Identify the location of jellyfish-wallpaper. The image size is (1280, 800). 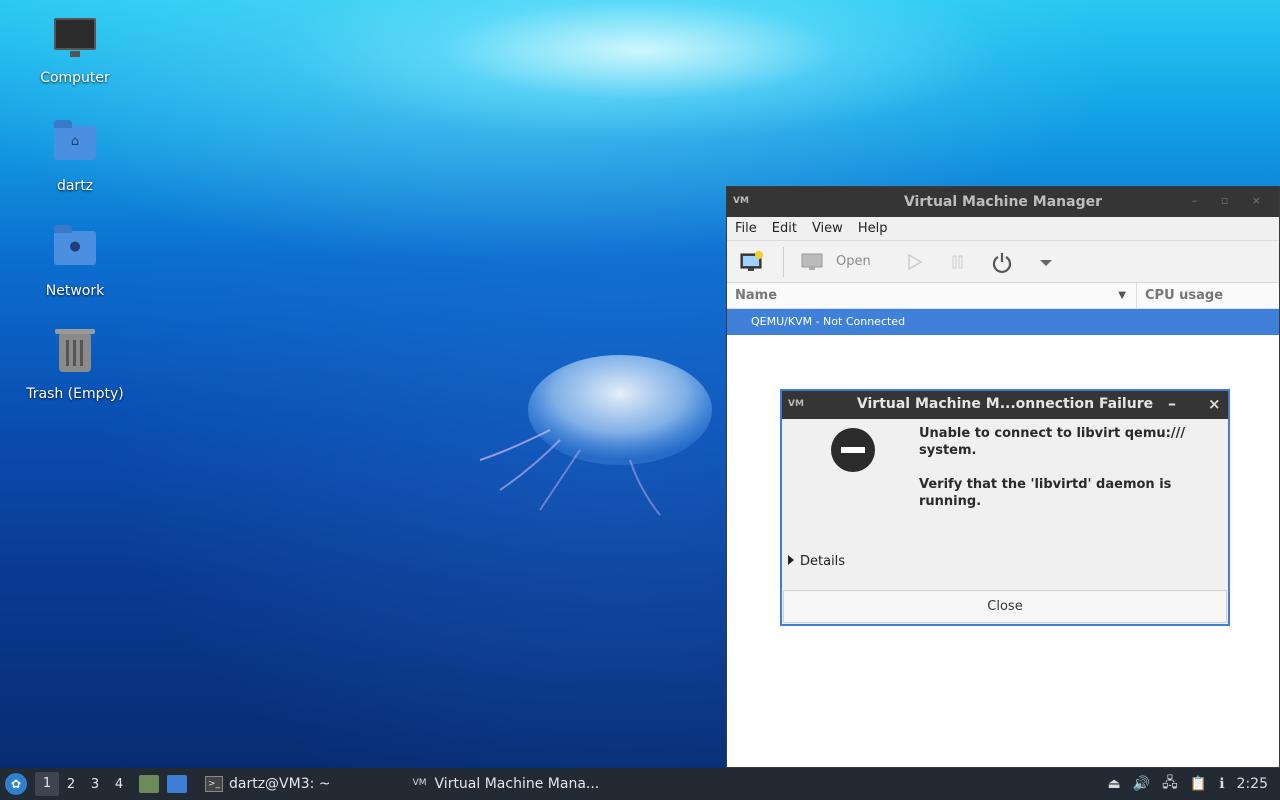
(595, 435).